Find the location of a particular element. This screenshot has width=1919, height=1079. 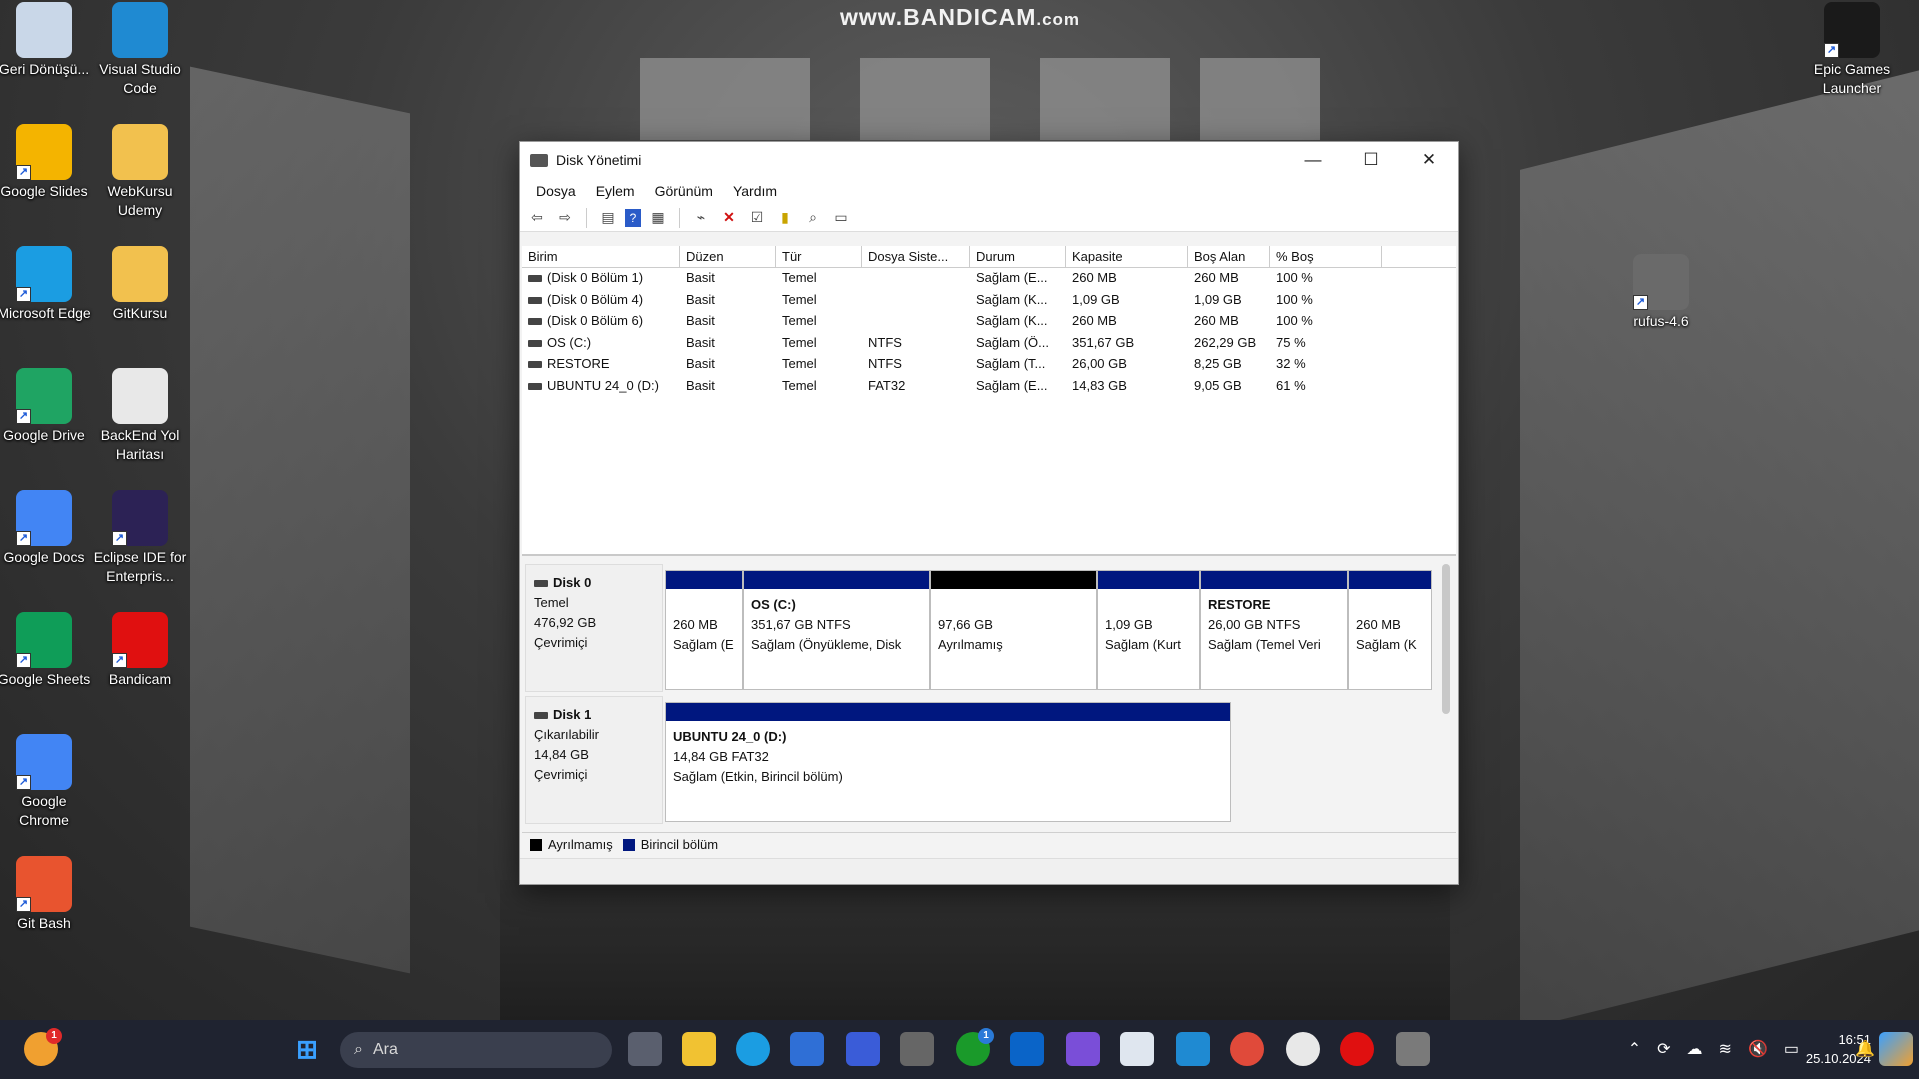

column-header: Tür is located at coordinates (819, 256).